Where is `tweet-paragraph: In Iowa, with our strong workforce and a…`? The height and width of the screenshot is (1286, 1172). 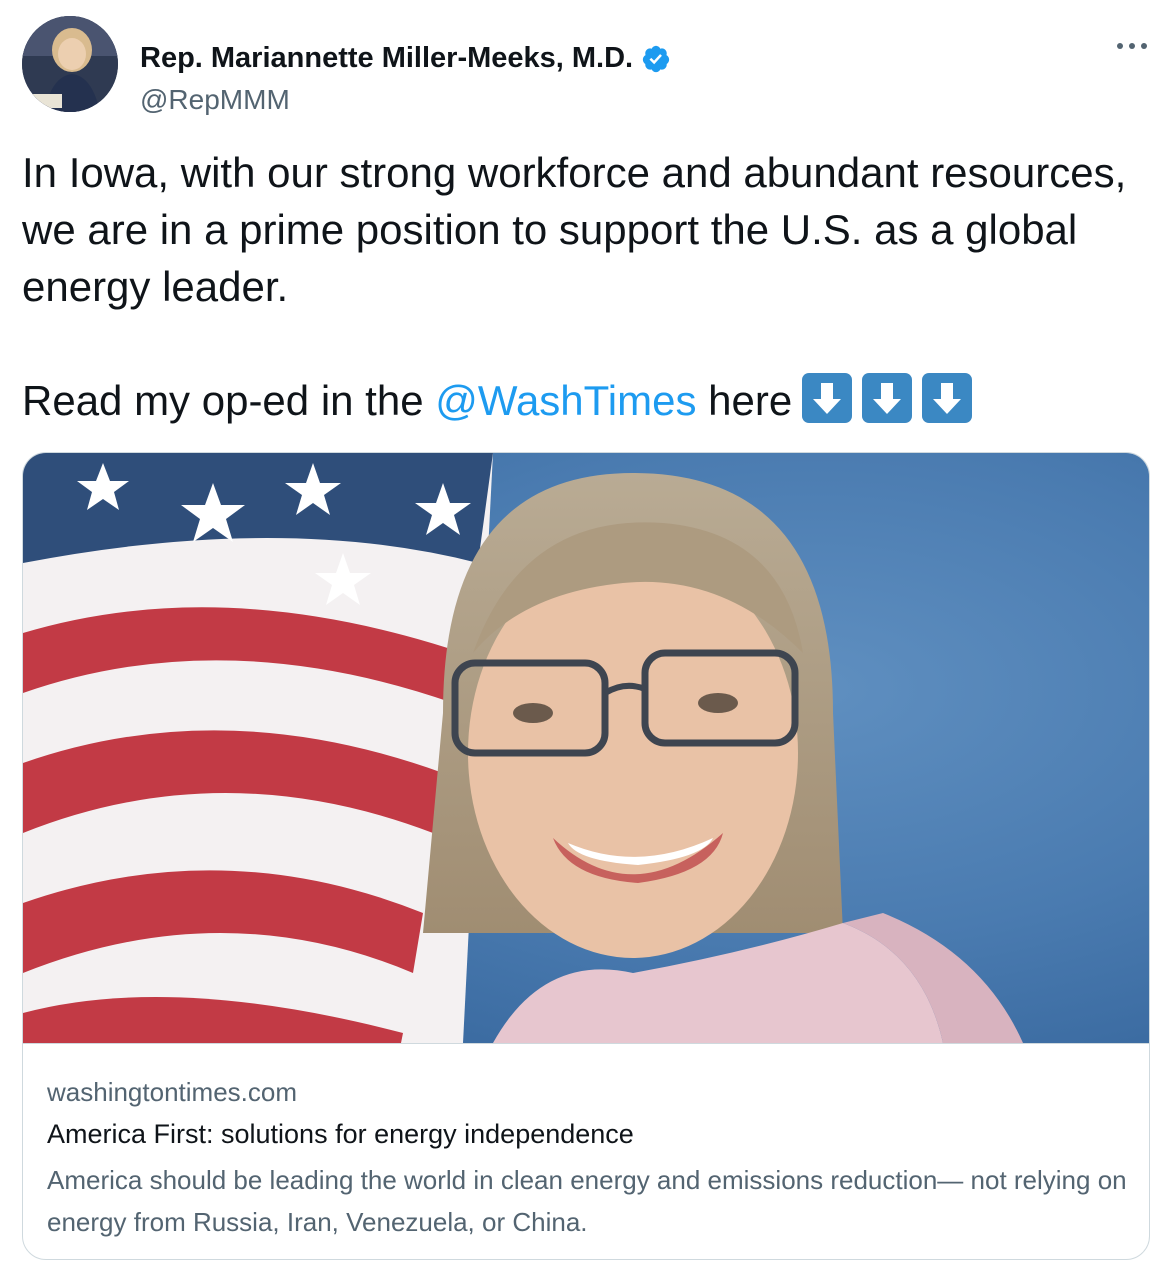 tweet-paragraph: In Iowa, with our strong workforce and a… is located at coordinates (574, 229).